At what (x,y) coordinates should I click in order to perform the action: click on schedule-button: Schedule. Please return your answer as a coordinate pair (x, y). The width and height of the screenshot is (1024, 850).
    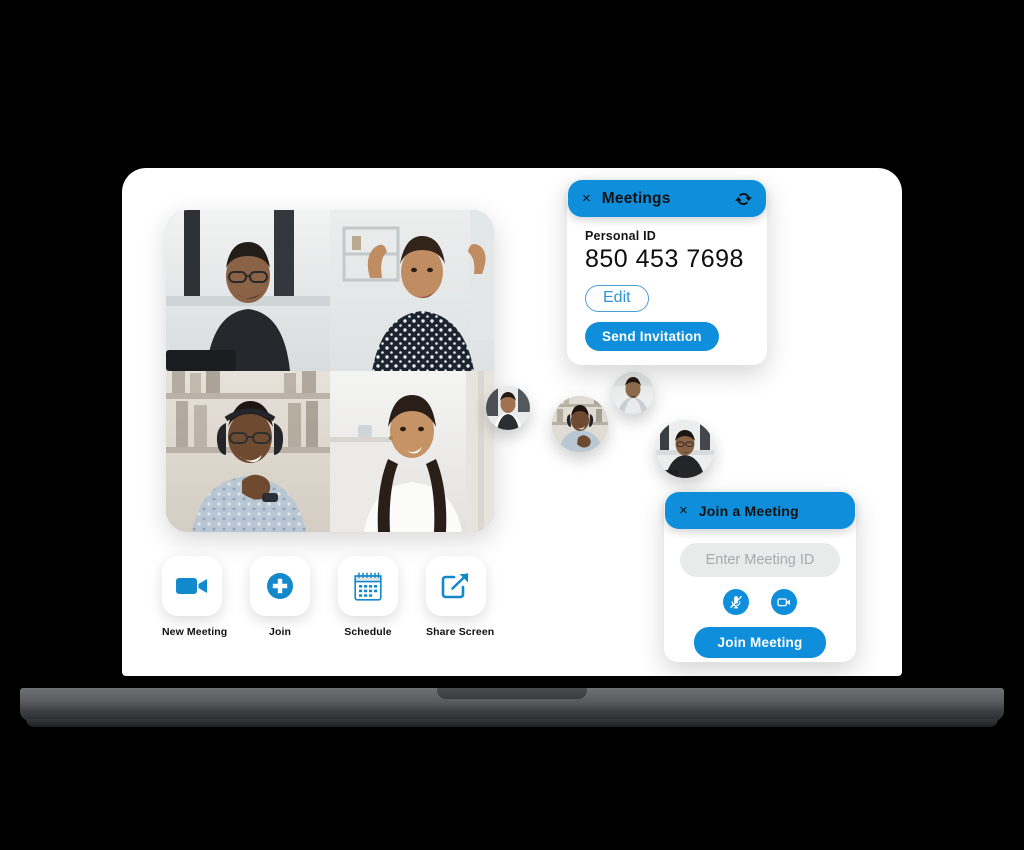
    Looking at the image, I should click on (368, 597).